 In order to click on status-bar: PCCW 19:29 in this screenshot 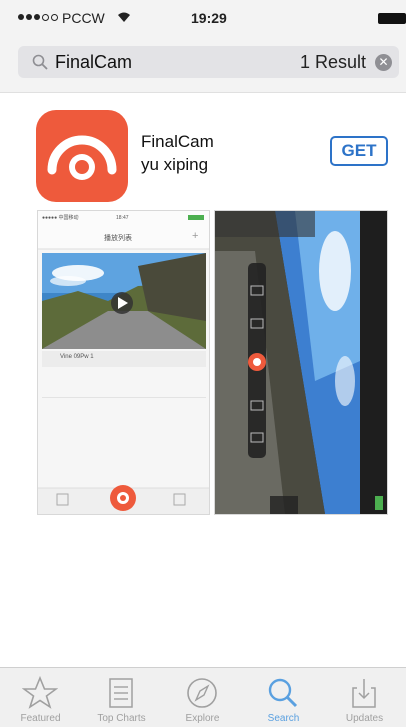, I will do `click(203, 18)`.